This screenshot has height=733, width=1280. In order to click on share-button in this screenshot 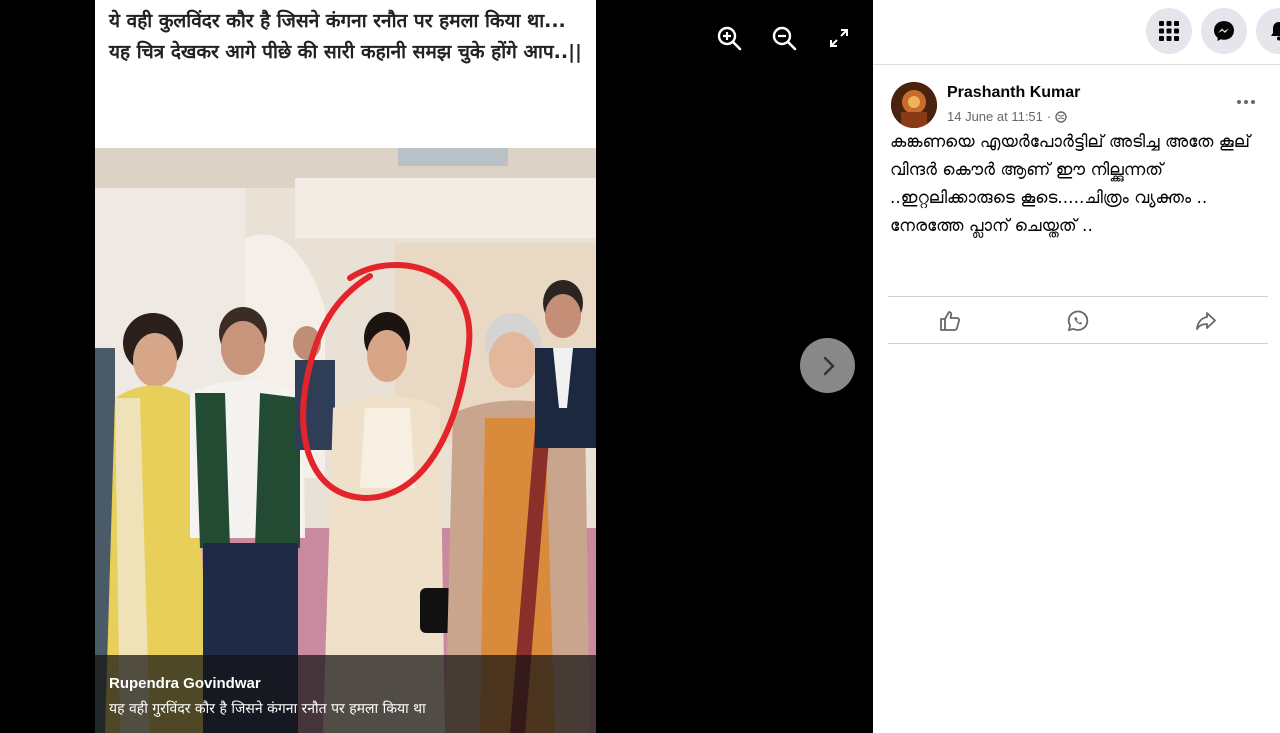, I will do `click(1206, 321)`.